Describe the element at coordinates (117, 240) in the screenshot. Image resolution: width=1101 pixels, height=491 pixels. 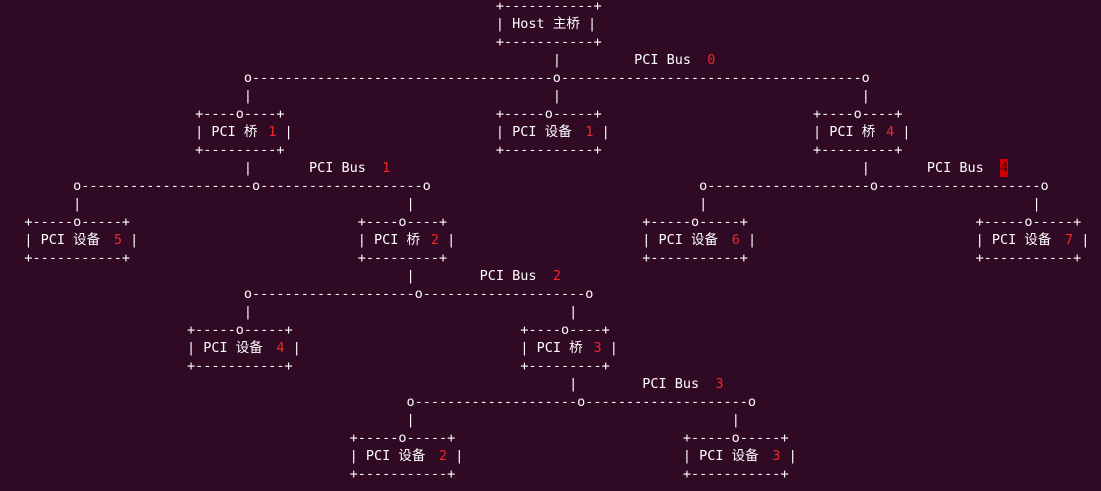
I see `index-number: 5` at that location.